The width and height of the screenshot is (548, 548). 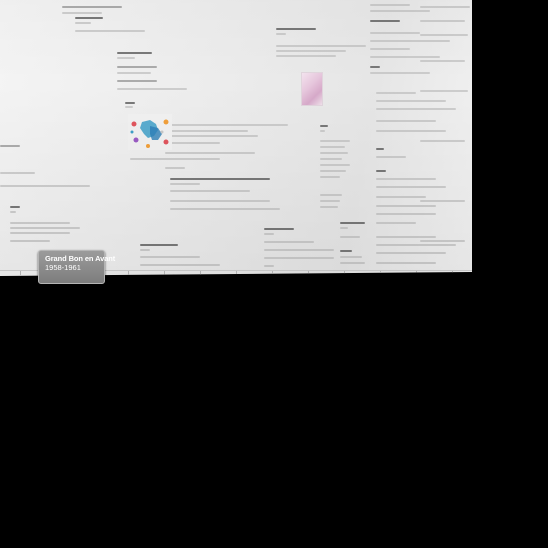 I want to click on era-years: 1958-1961, so click(x=63, y=267).